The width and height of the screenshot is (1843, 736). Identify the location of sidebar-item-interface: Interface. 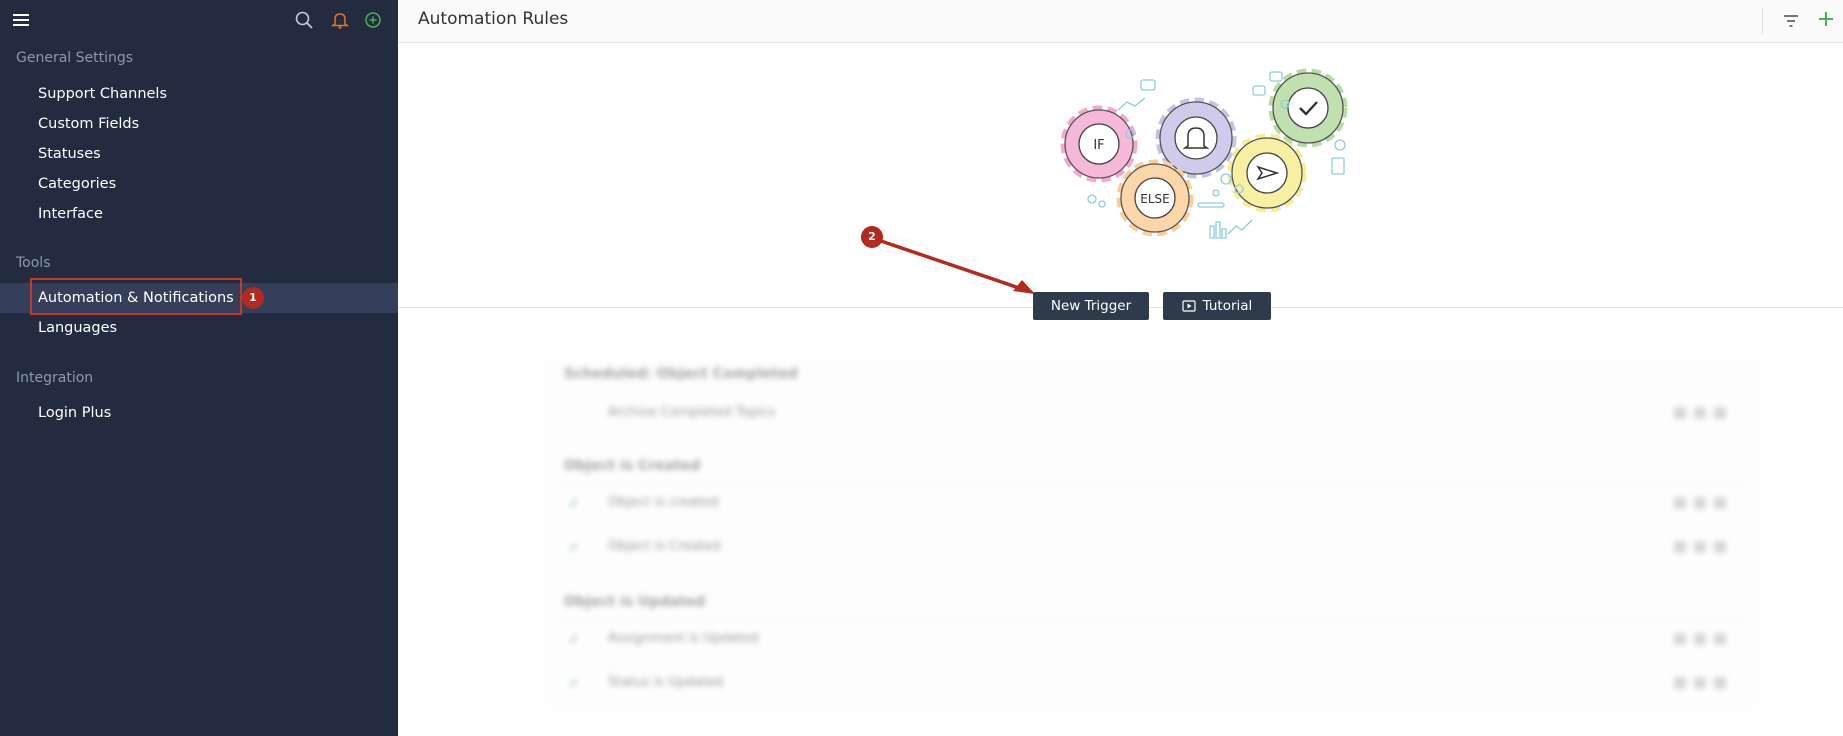
(199, 214).